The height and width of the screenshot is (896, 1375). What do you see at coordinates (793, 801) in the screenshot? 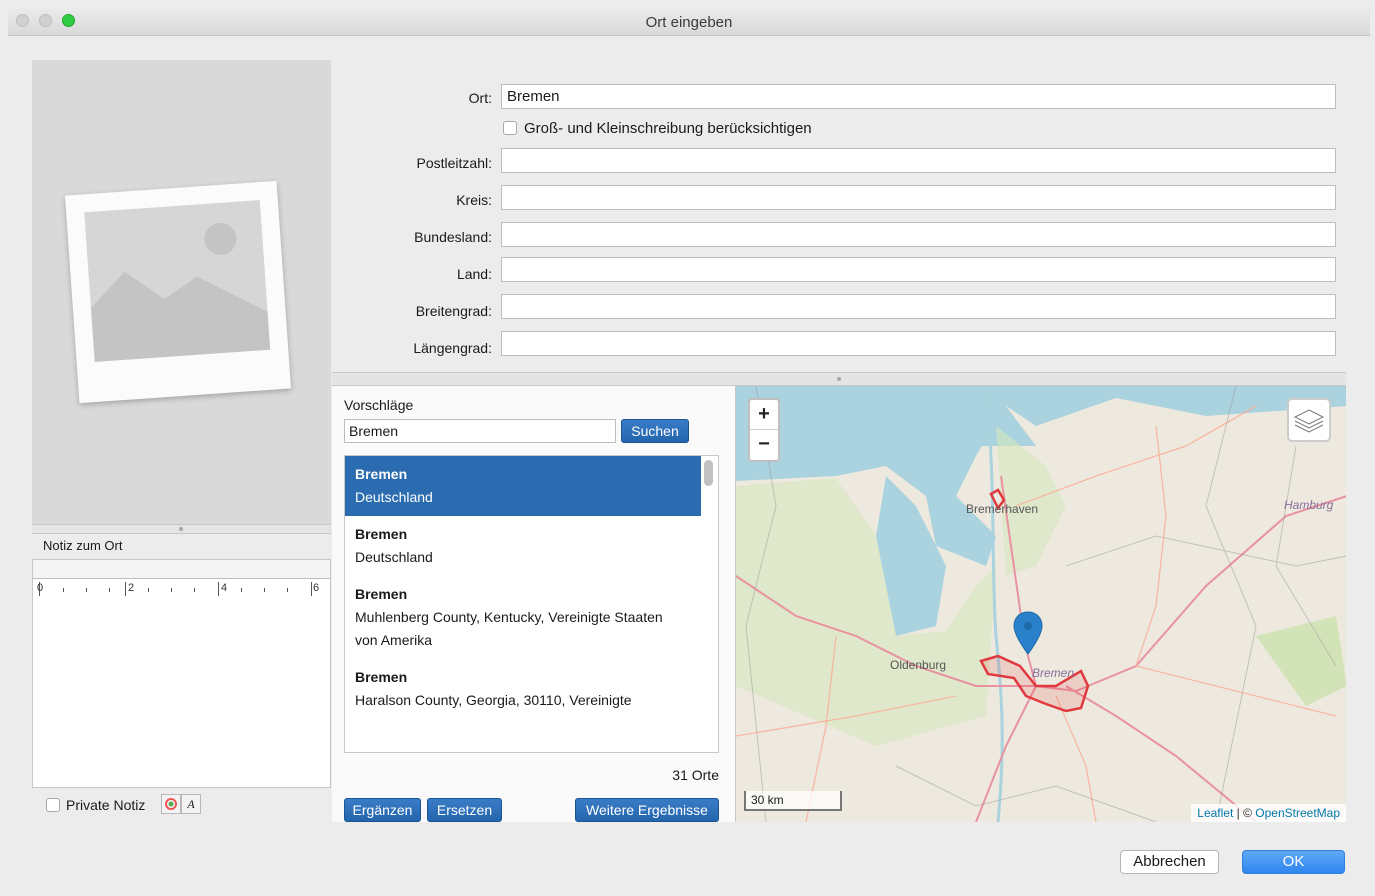
I see `map-scale: 30 km` at bounding box center [793, 801].